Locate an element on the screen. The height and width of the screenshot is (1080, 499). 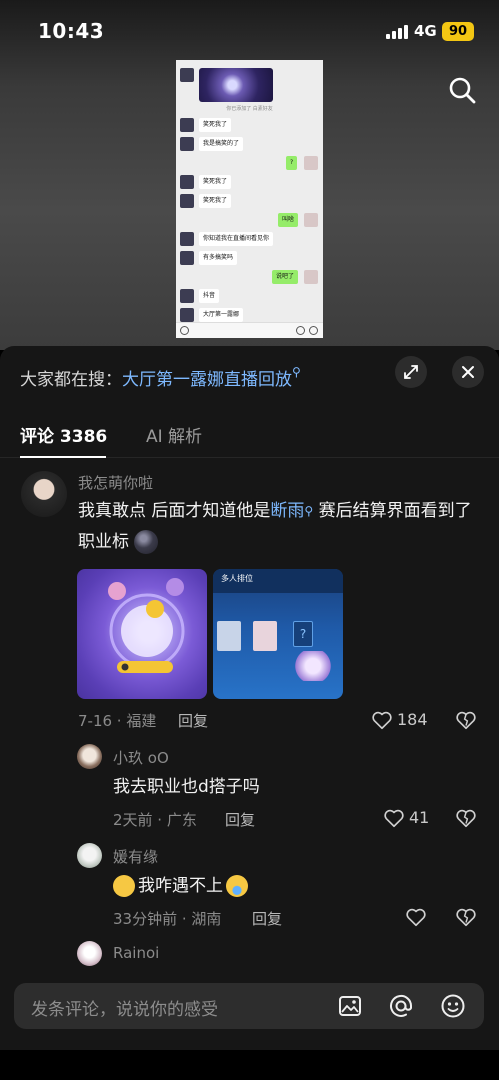
comment-input: 发条评论，说说你的感受 is located at coordinates (249, 1006).